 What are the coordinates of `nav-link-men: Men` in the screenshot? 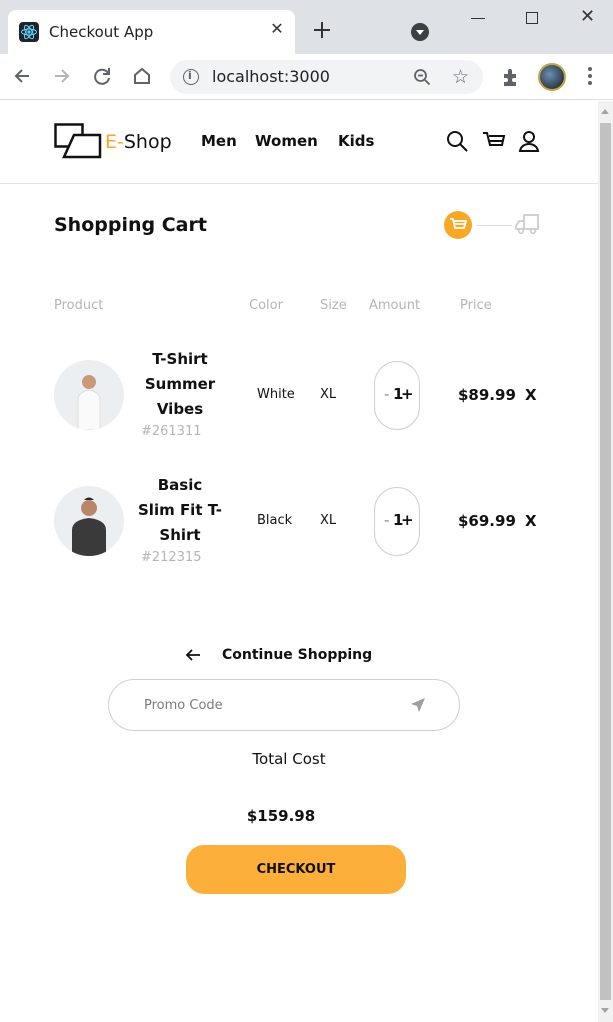 It's located at (219, 141).